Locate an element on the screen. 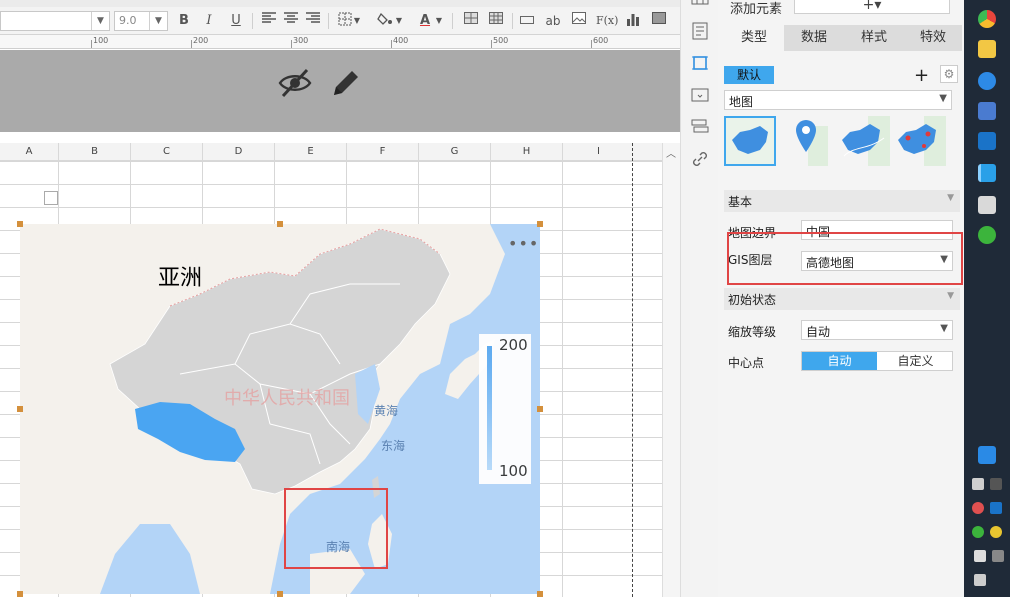 The height and width of the screenshot is (597, 1010). chrome-icon is located at coordinates (987, 19).